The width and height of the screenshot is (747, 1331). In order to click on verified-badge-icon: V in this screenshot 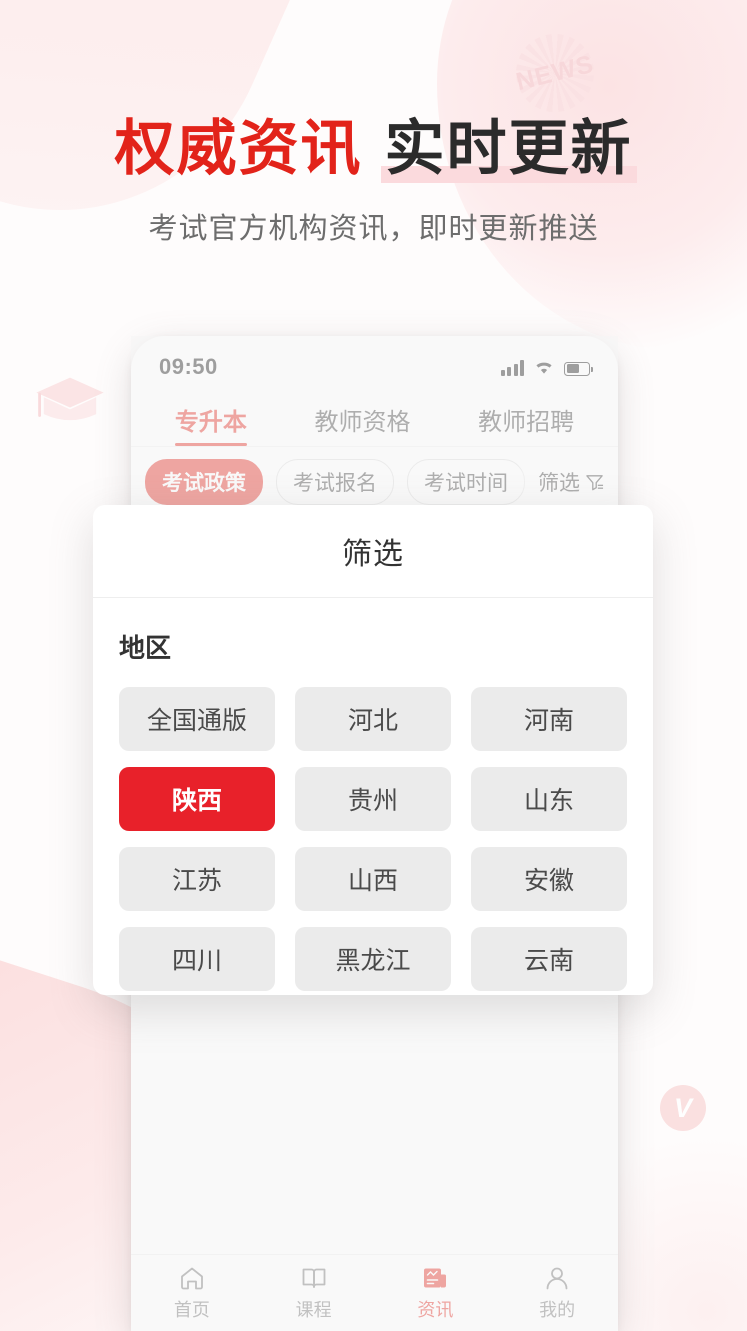, I will do `click(683, 1108)`.